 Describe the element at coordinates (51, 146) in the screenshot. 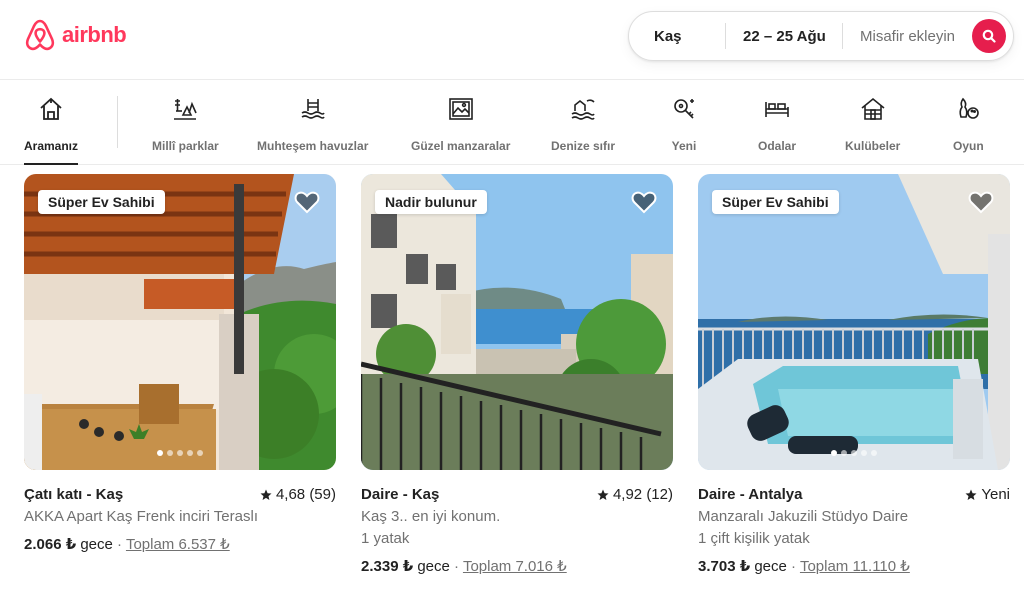

I see `category-label: Aramanız` at that location.